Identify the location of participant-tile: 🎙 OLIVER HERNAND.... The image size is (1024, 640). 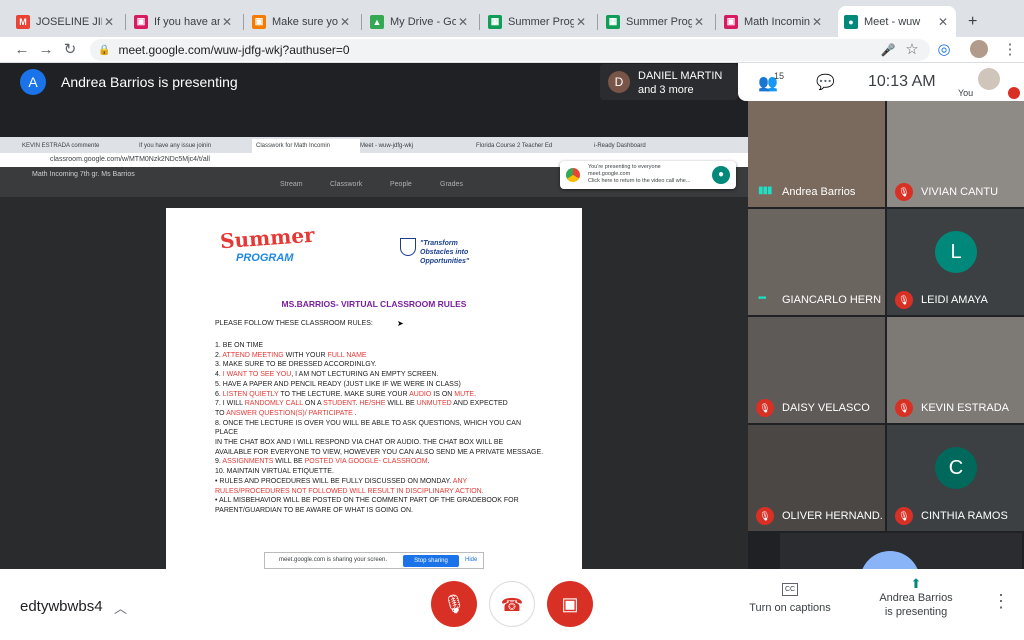
(816, 478).